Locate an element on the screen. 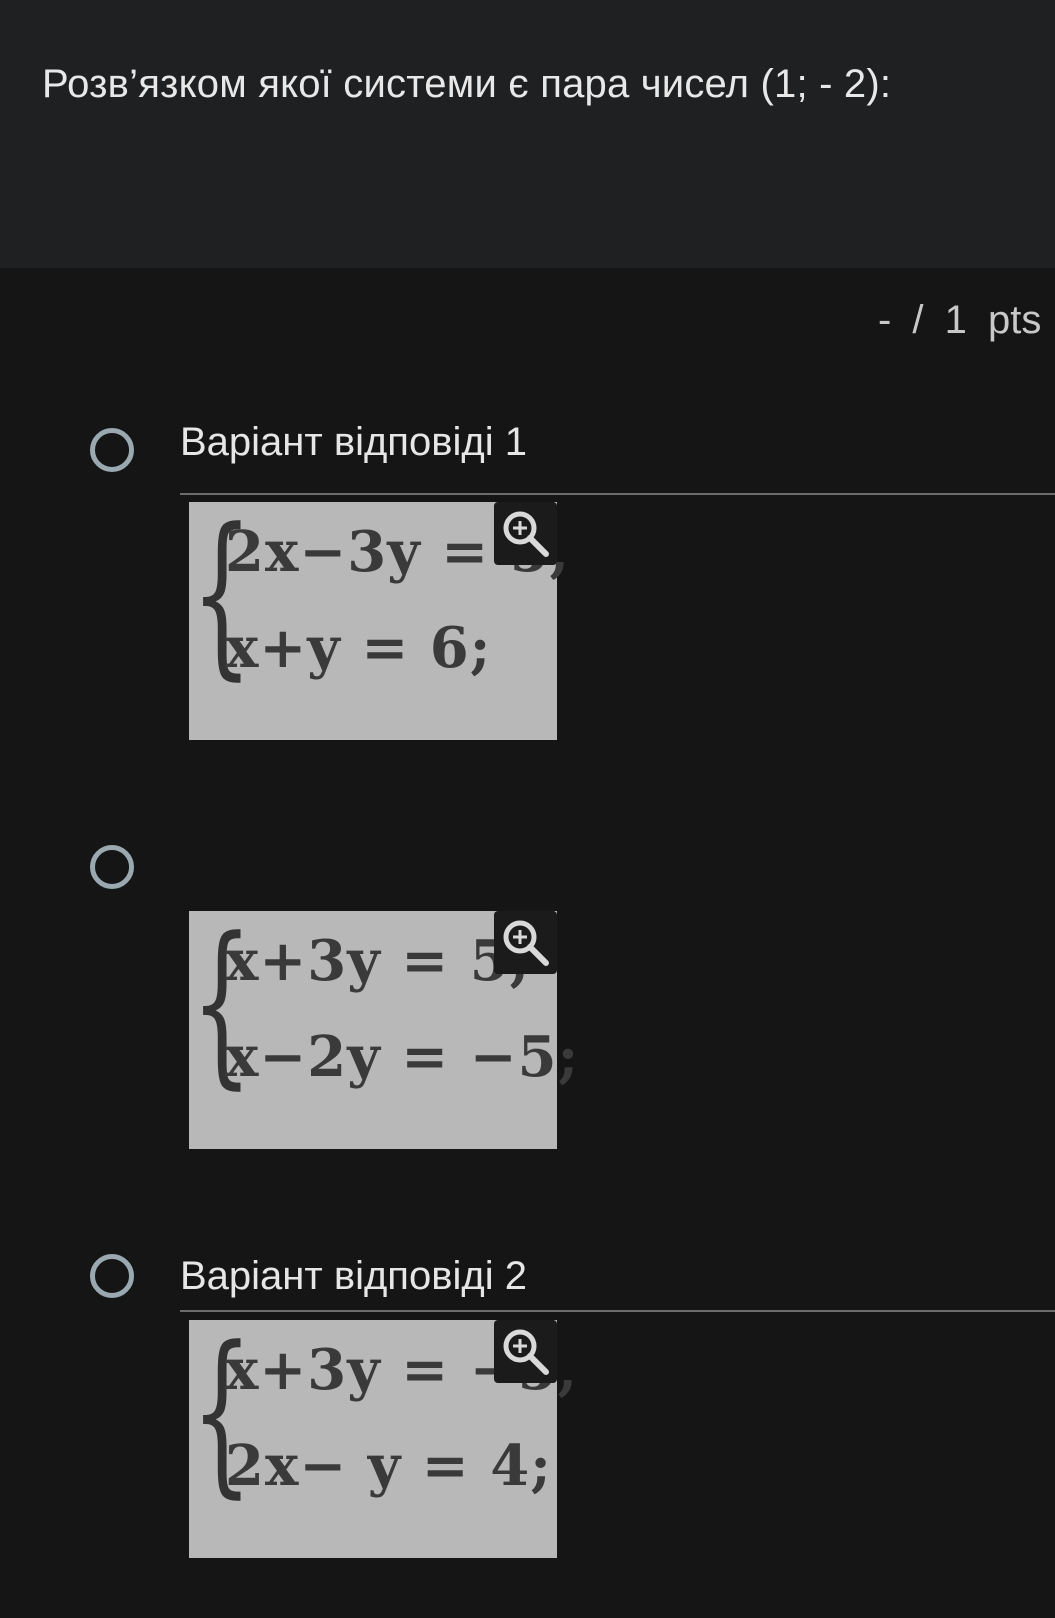  points-indicator: - / 1 pts is located at coordinates (960, 320).